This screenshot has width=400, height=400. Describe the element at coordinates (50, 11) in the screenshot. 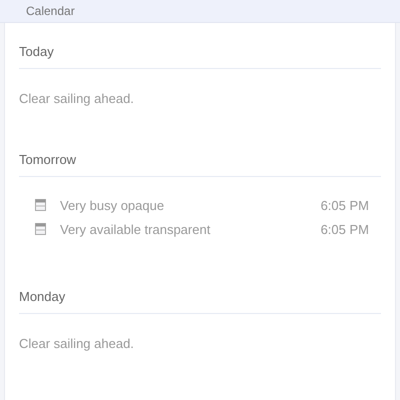

I see `header-title: Calendar` at that location.